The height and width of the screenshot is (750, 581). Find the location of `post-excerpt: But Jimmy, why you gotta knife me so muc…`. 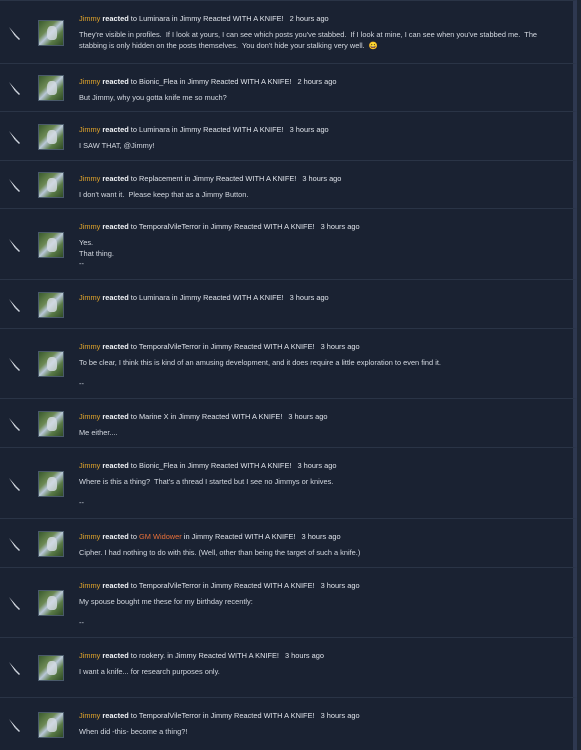

post-excerpt: But Jimmy, why you gotta knife me so muc… is located at coordinates (319, 98).